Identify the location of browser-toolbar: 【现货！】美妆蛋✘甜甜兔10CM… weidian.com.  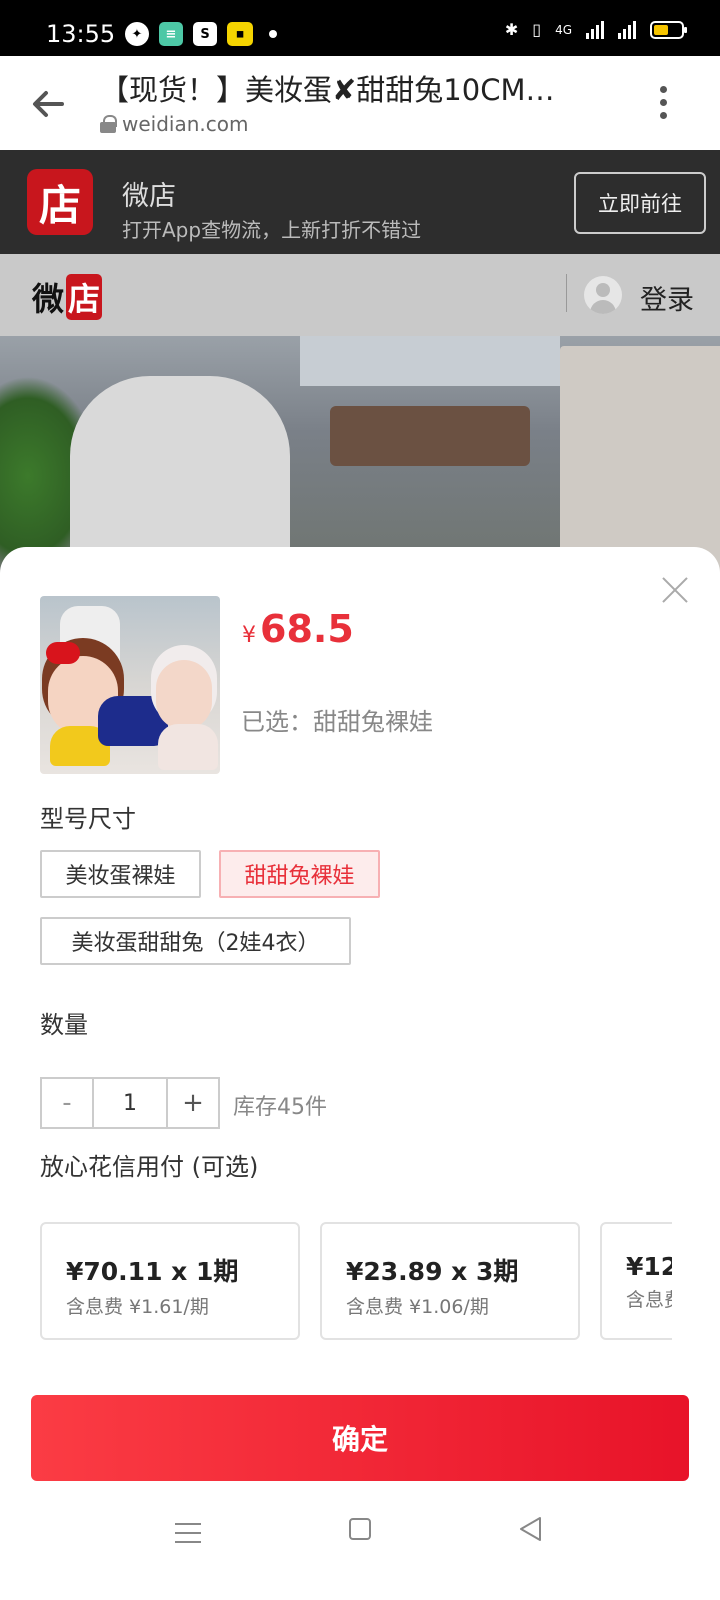
(360, 103).